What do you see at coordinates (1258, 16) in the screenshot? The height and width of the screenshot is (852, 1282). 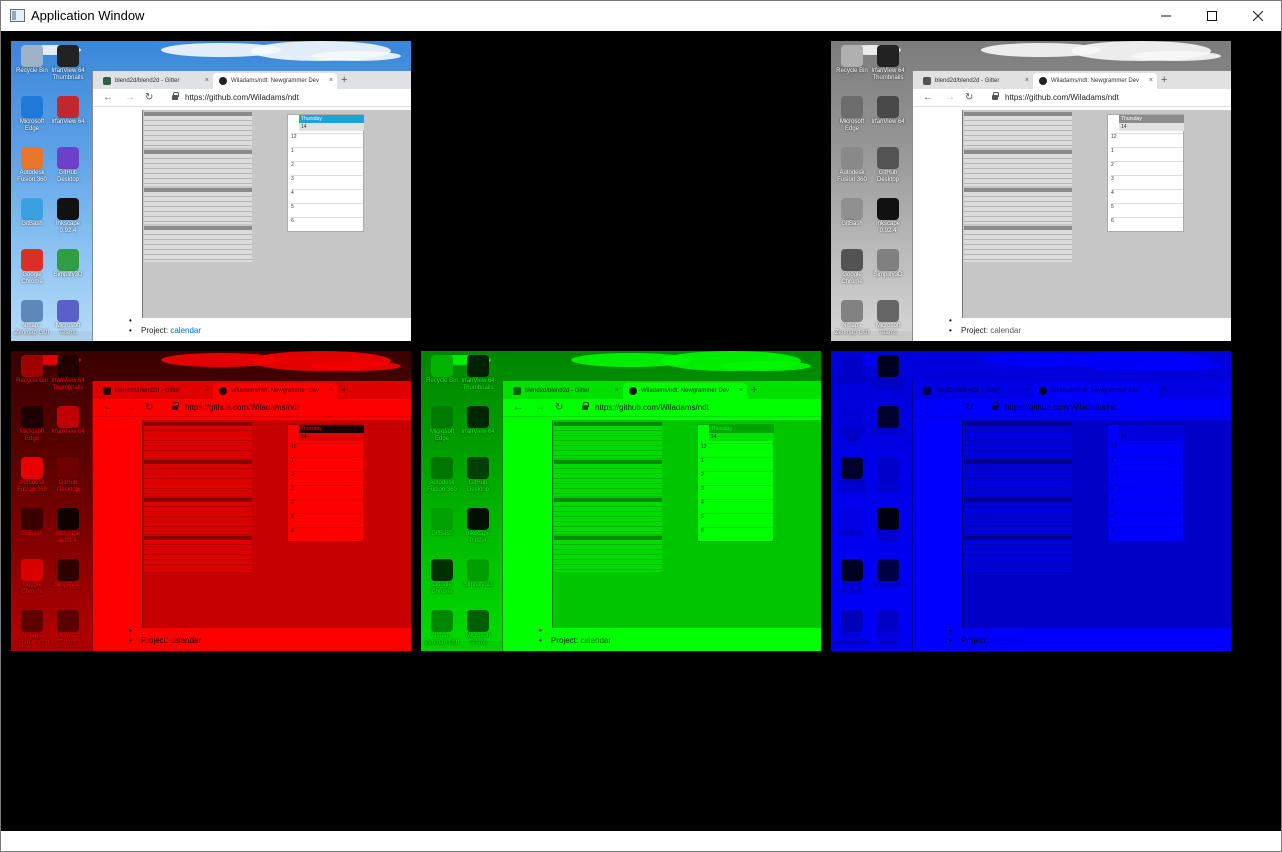 I see `close-button` at bounding box center [1258, 16].